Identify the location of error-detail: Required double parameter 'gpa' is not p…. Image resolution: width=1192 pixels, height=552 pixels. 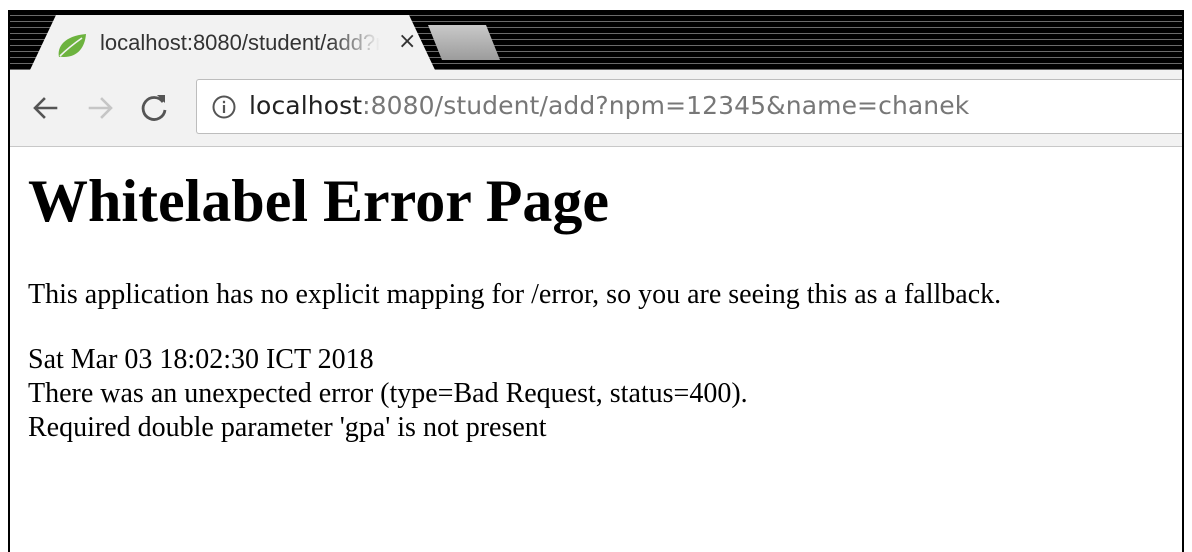
(287, 427).